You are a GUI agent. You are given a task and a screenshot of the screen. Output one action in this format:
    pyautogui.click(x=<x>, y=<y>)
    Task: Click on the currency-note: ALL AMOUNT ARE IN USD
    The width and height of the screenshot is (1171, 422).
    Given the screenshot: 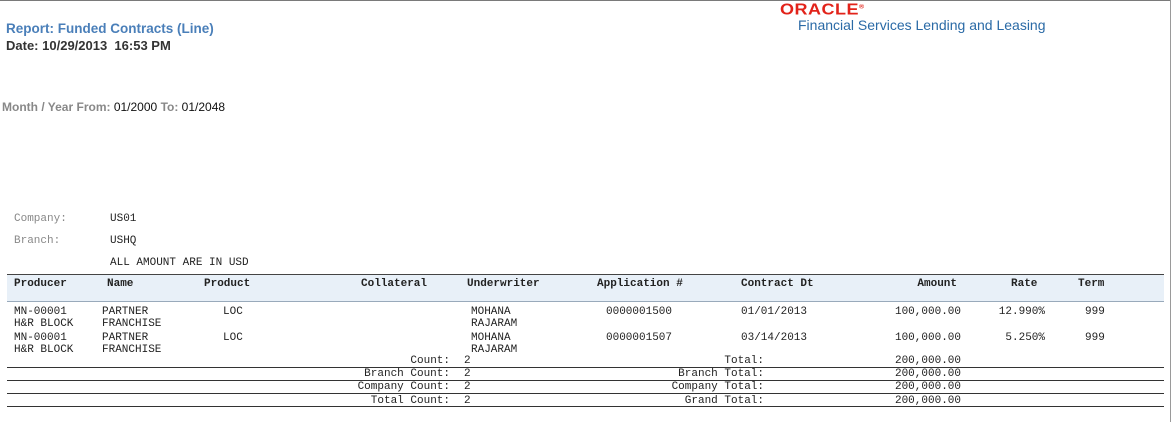 What is the action you would take?
    pyautogui.click(x=179, y=263)
    